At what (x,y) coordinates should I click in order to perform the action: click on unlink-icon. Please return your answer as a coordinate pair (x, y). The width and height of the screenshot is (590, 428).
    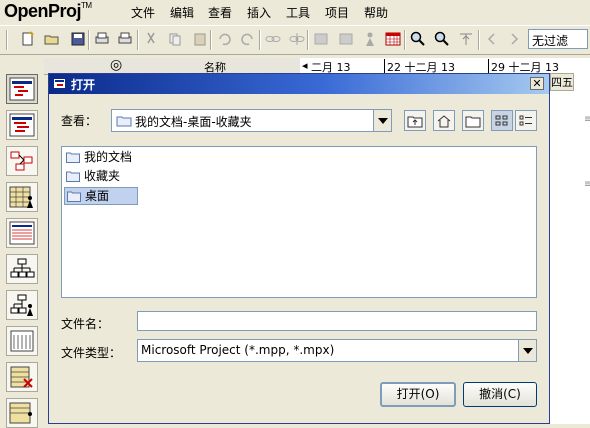
    Looking at the image, I should click on (297, 39).